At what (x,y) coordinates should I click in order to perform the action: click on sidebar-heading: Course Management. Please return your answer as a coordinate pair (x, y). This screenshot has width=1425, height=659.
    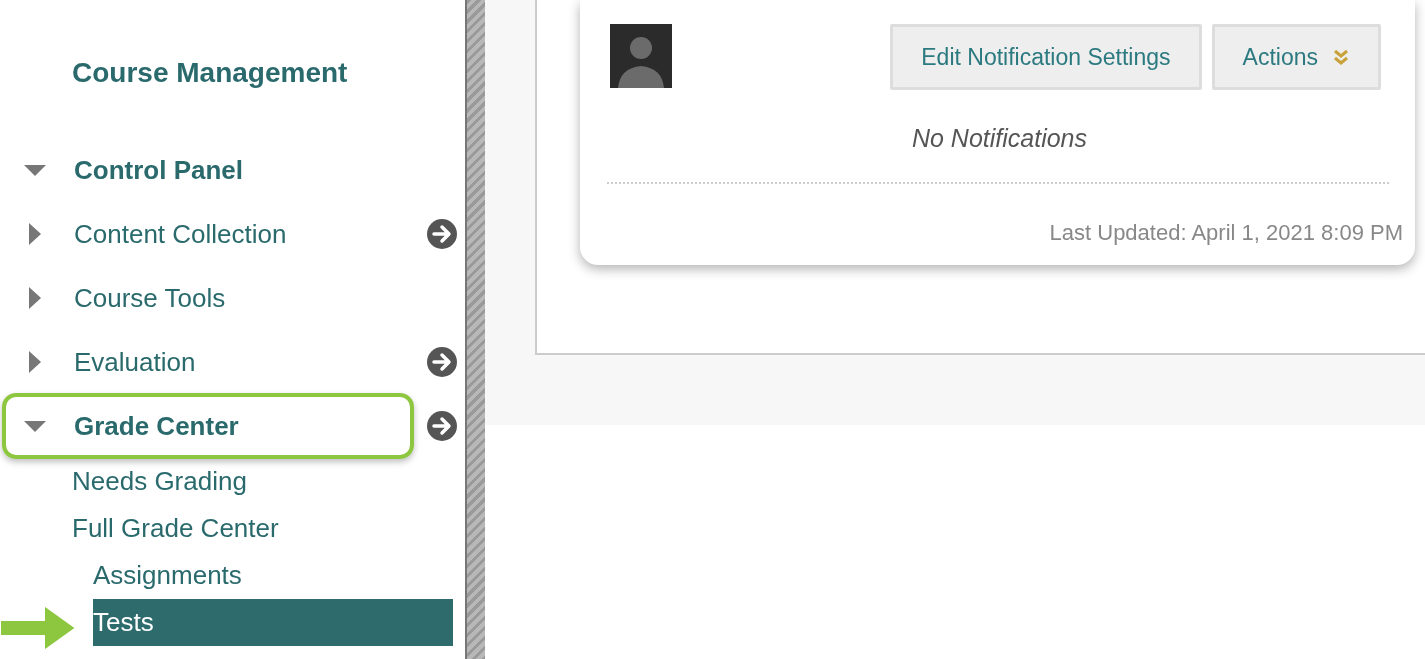
    Looking at the image, I should click on (210, 73).